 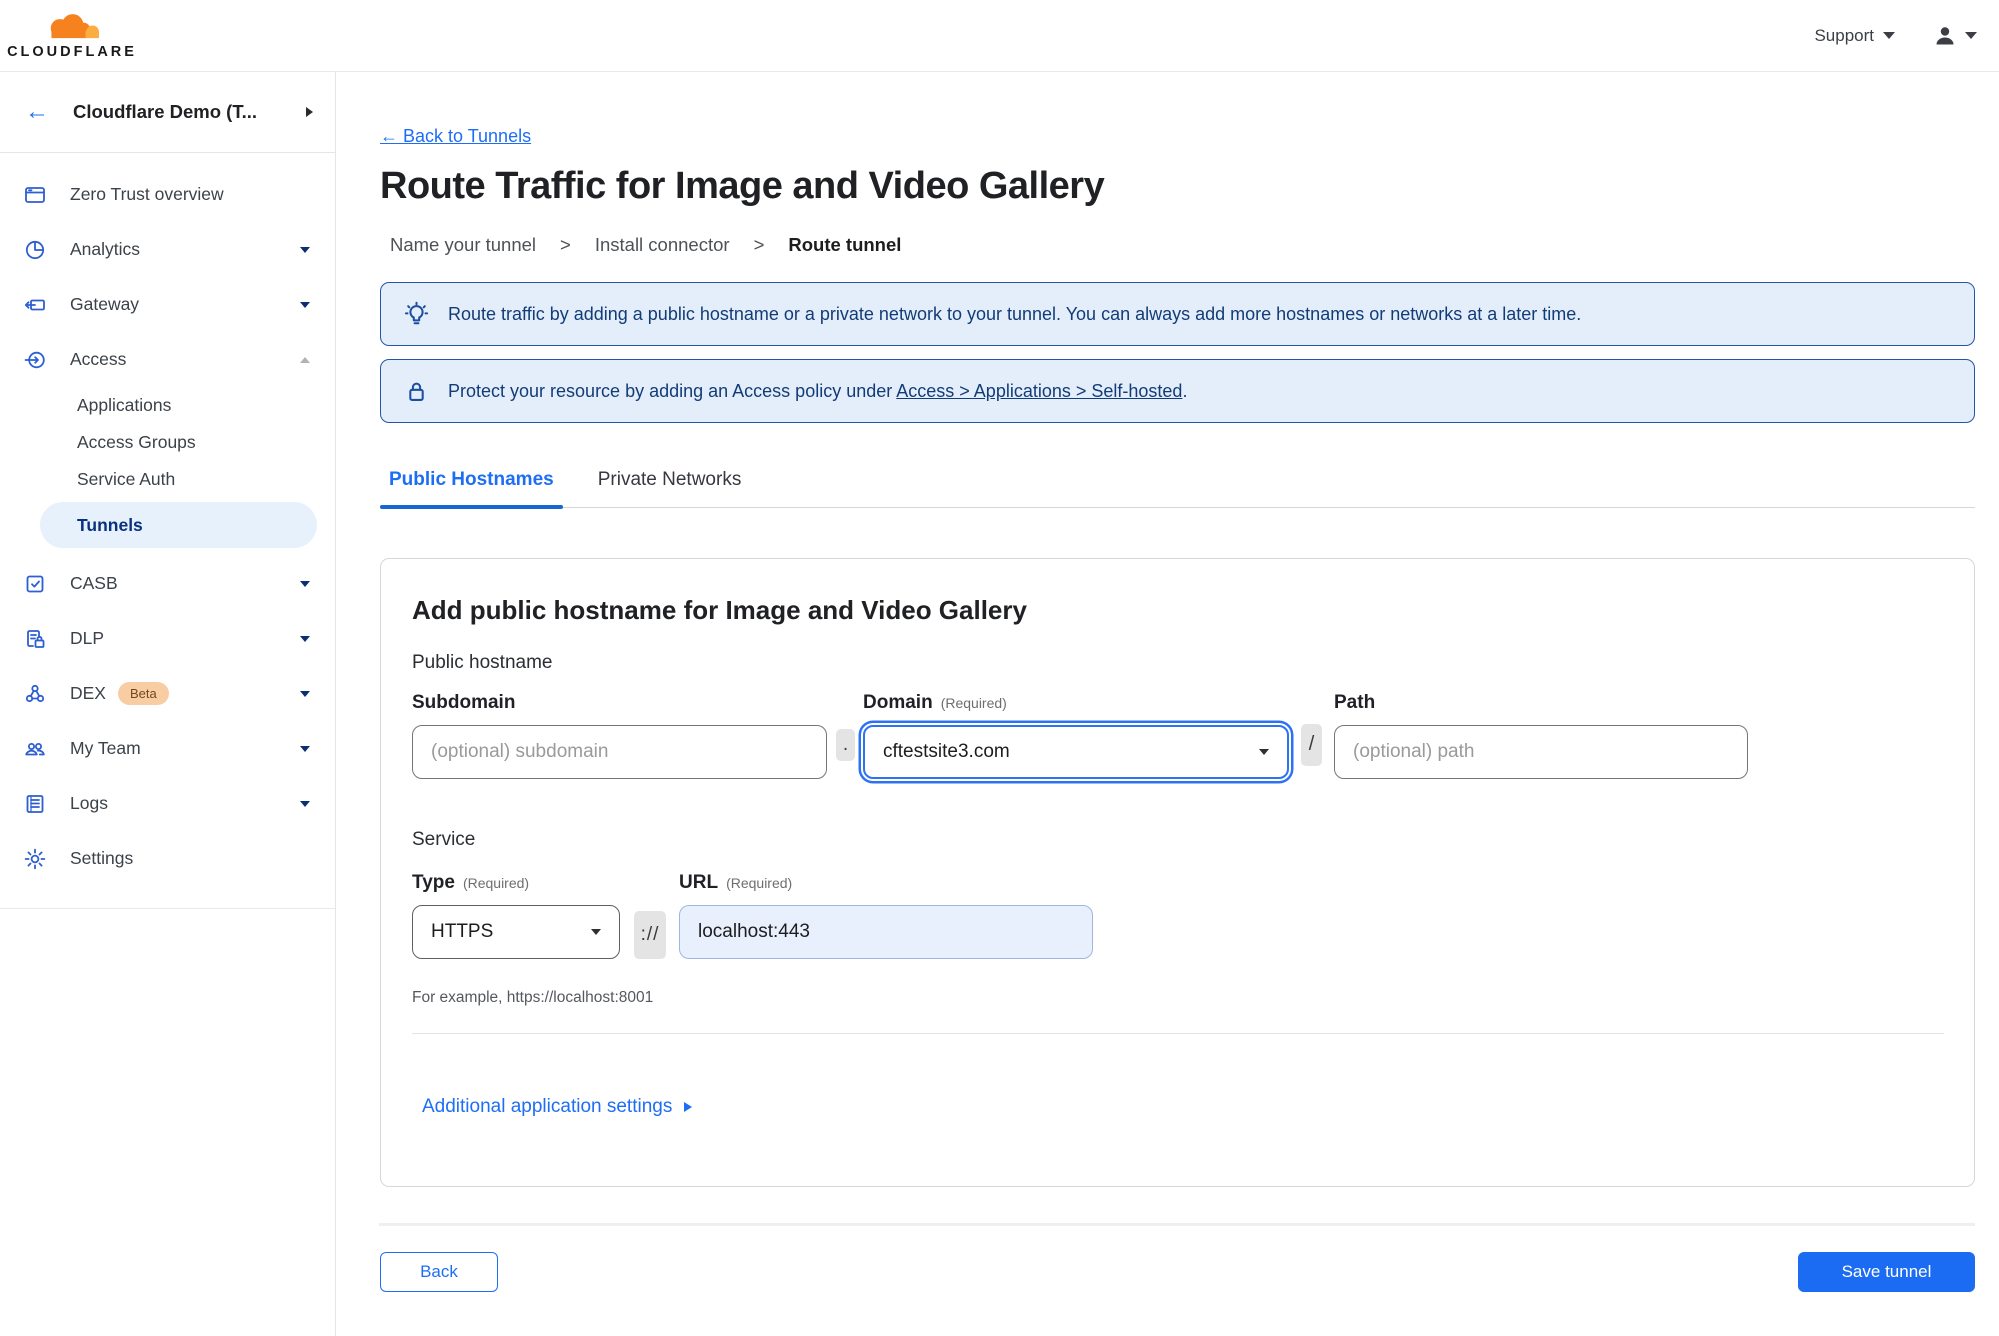 I want to click on sidebar-item-my-team: My Team, so click(x=167, y=748).